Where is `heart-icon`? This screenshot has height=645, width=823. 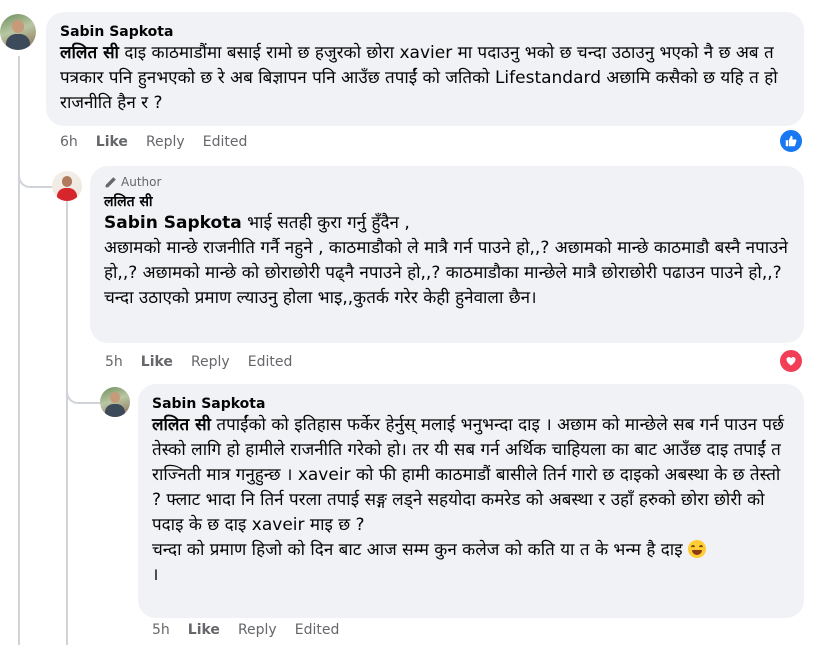 heart-icon is located at coordinates (791, 361).